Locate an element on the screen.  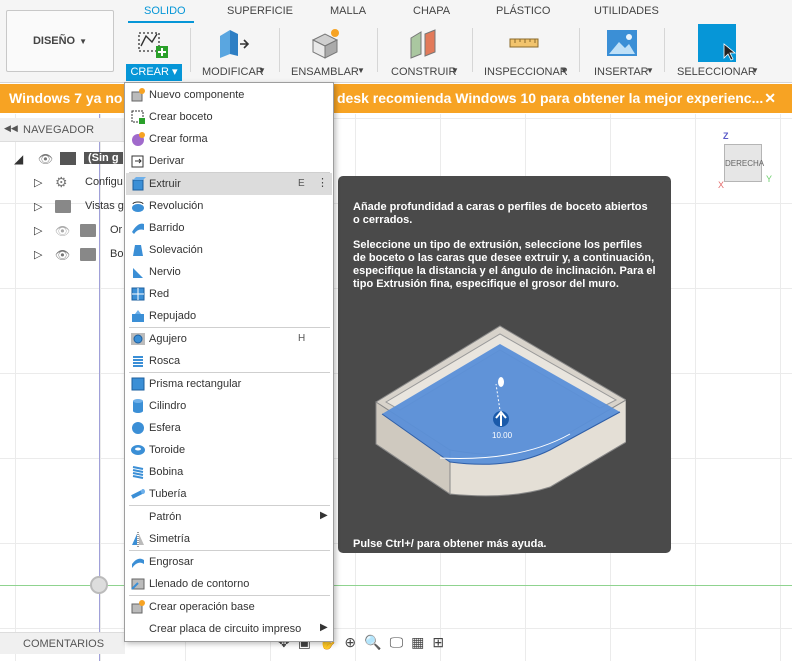
menu-item-rib: Nervio is located at coordinates (229, 272).